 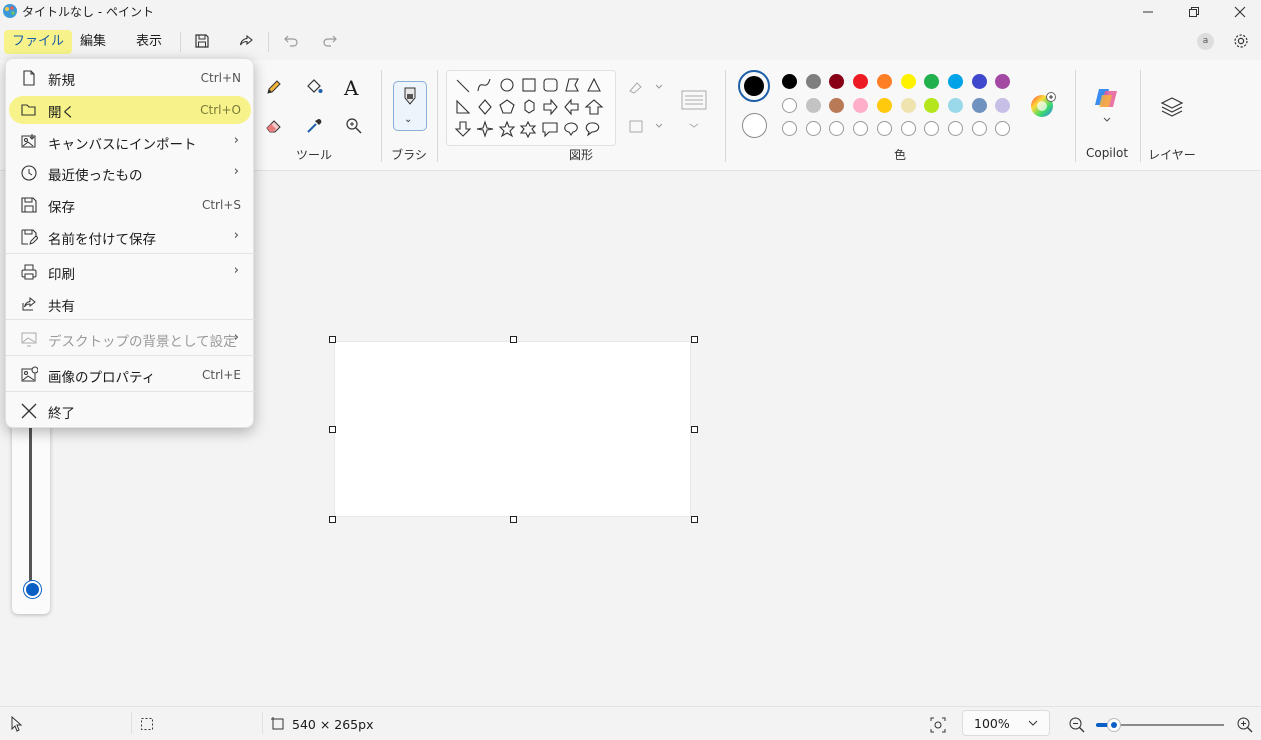 What do you see at coordinates (32, 589) in the screenshot?
I see `slider-thumb` at bounding box center [32, 589].